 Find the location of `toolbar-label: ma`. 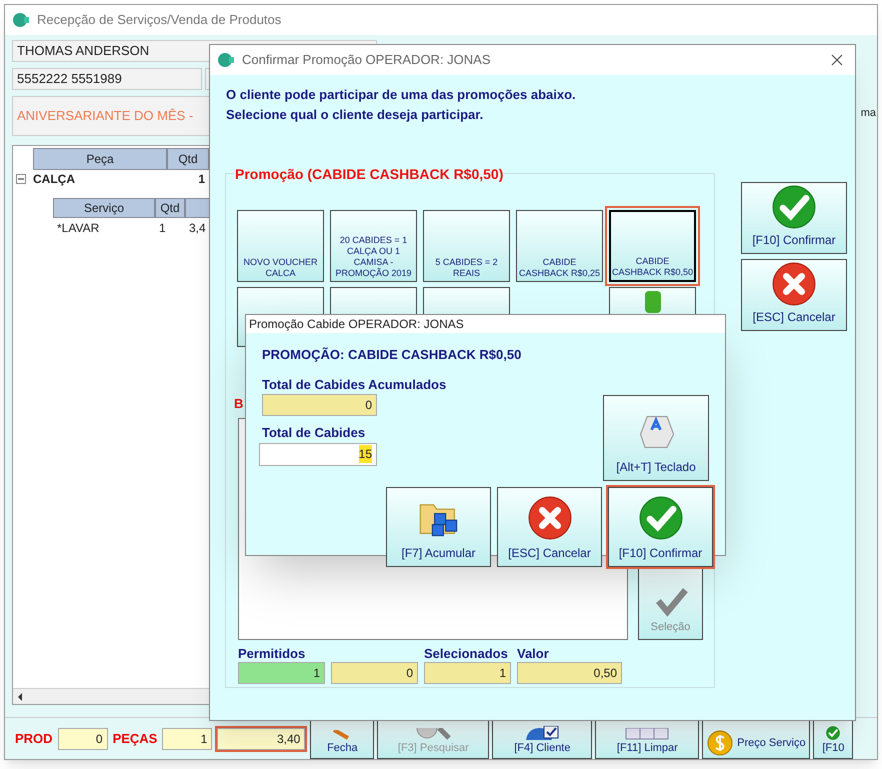

toolbar-label: ma is located at coordinates (868, 114).